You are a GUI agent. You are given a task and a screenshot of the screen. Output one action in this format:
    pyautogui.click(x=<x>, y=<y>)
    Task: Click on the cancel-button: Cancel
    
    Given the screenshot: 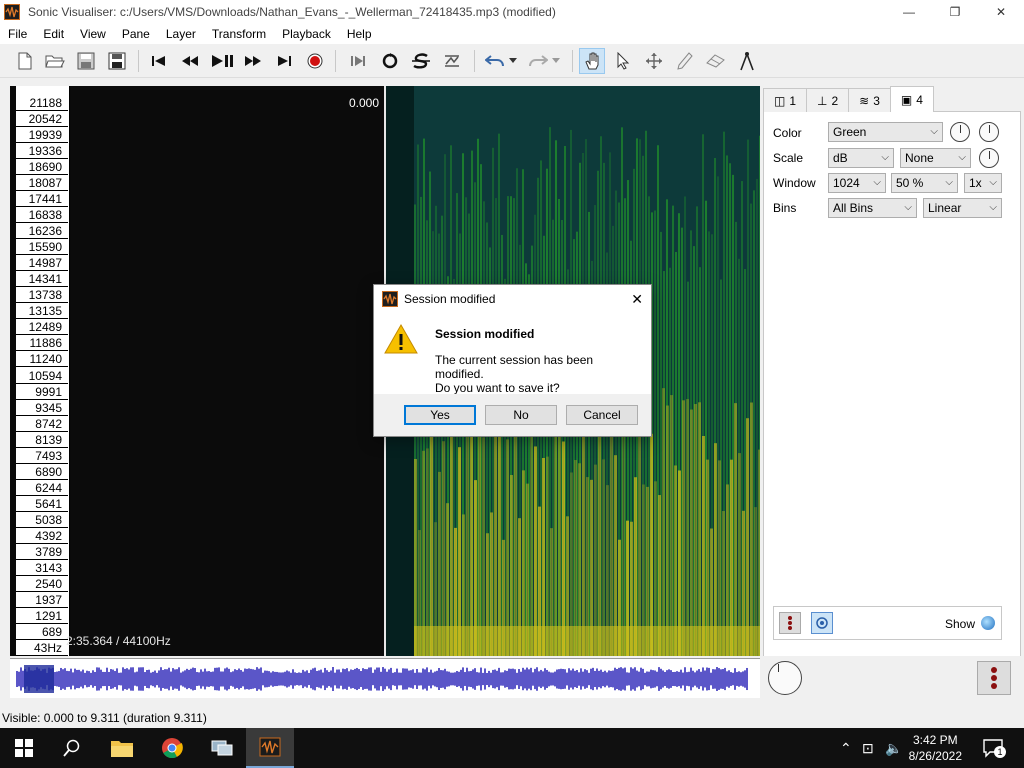 What is the action you would take?
    pyautogui.click(x=602, y=415)
    